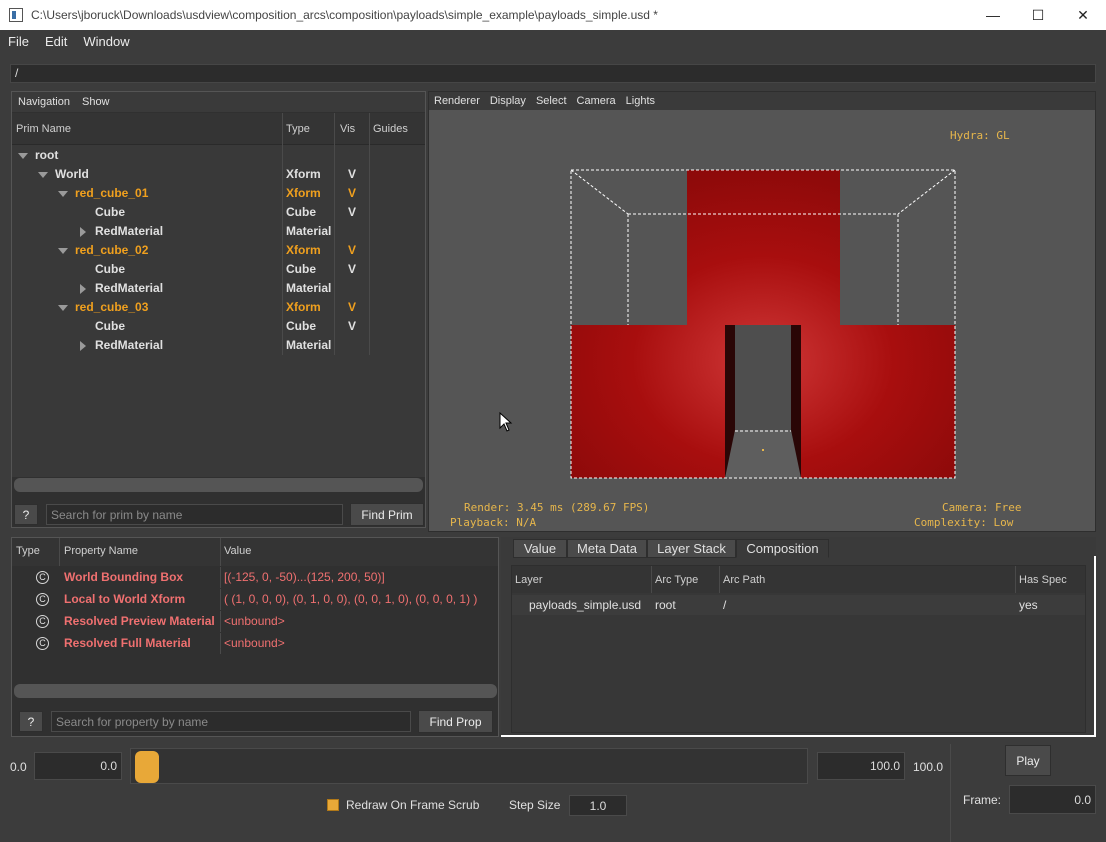  Describe the element at coordinates (237, 551) in the screenshot. I see `col-prop-value: Value` at that location.